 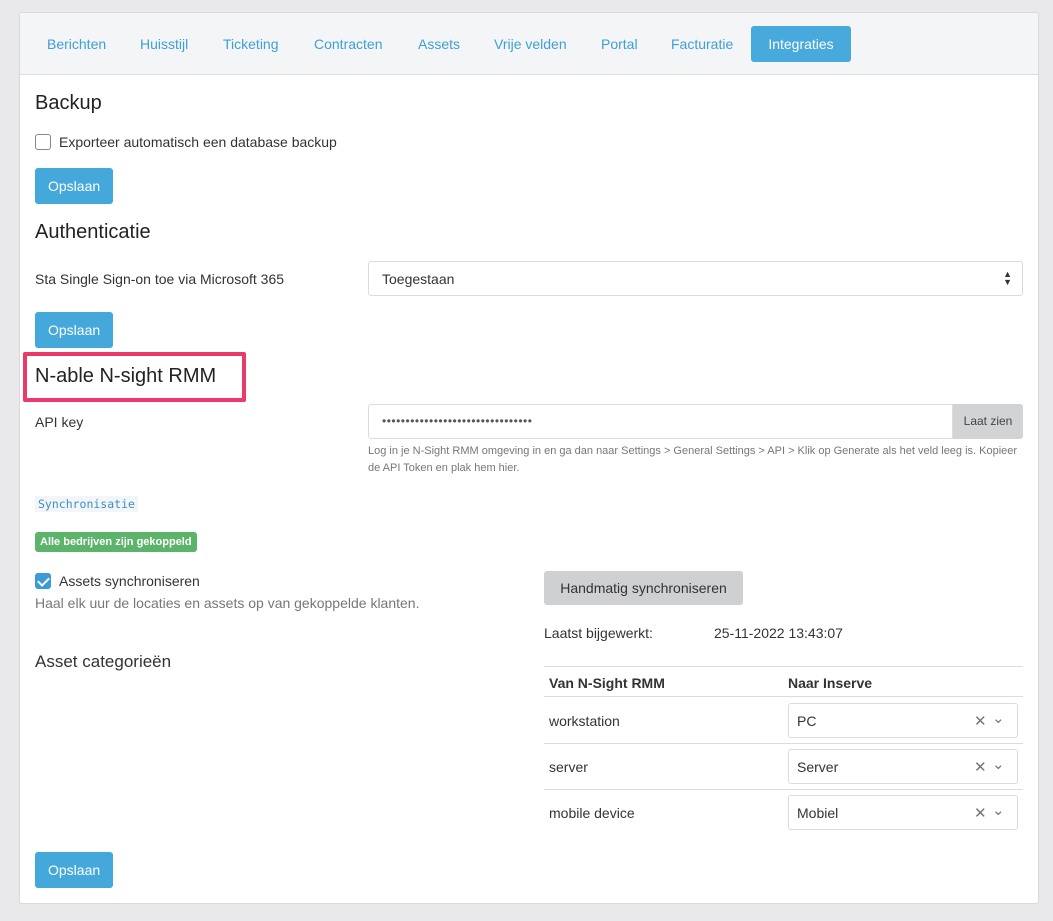 I want to click on mapping-select-workstation: PC ✕ ⌄, so click(x=903, y=720).